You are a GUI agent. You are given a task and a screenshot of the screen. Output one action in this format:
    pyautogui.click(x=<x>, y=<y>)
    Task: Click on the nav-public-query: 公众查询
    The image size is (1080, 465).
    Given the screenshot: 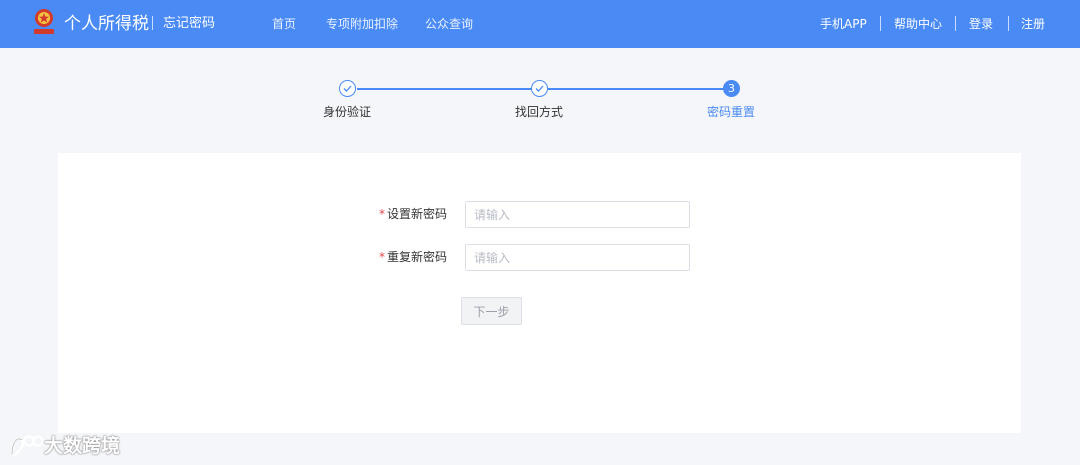 What is the action you would take?
    pyautogui.click(x=449, y=24)
    